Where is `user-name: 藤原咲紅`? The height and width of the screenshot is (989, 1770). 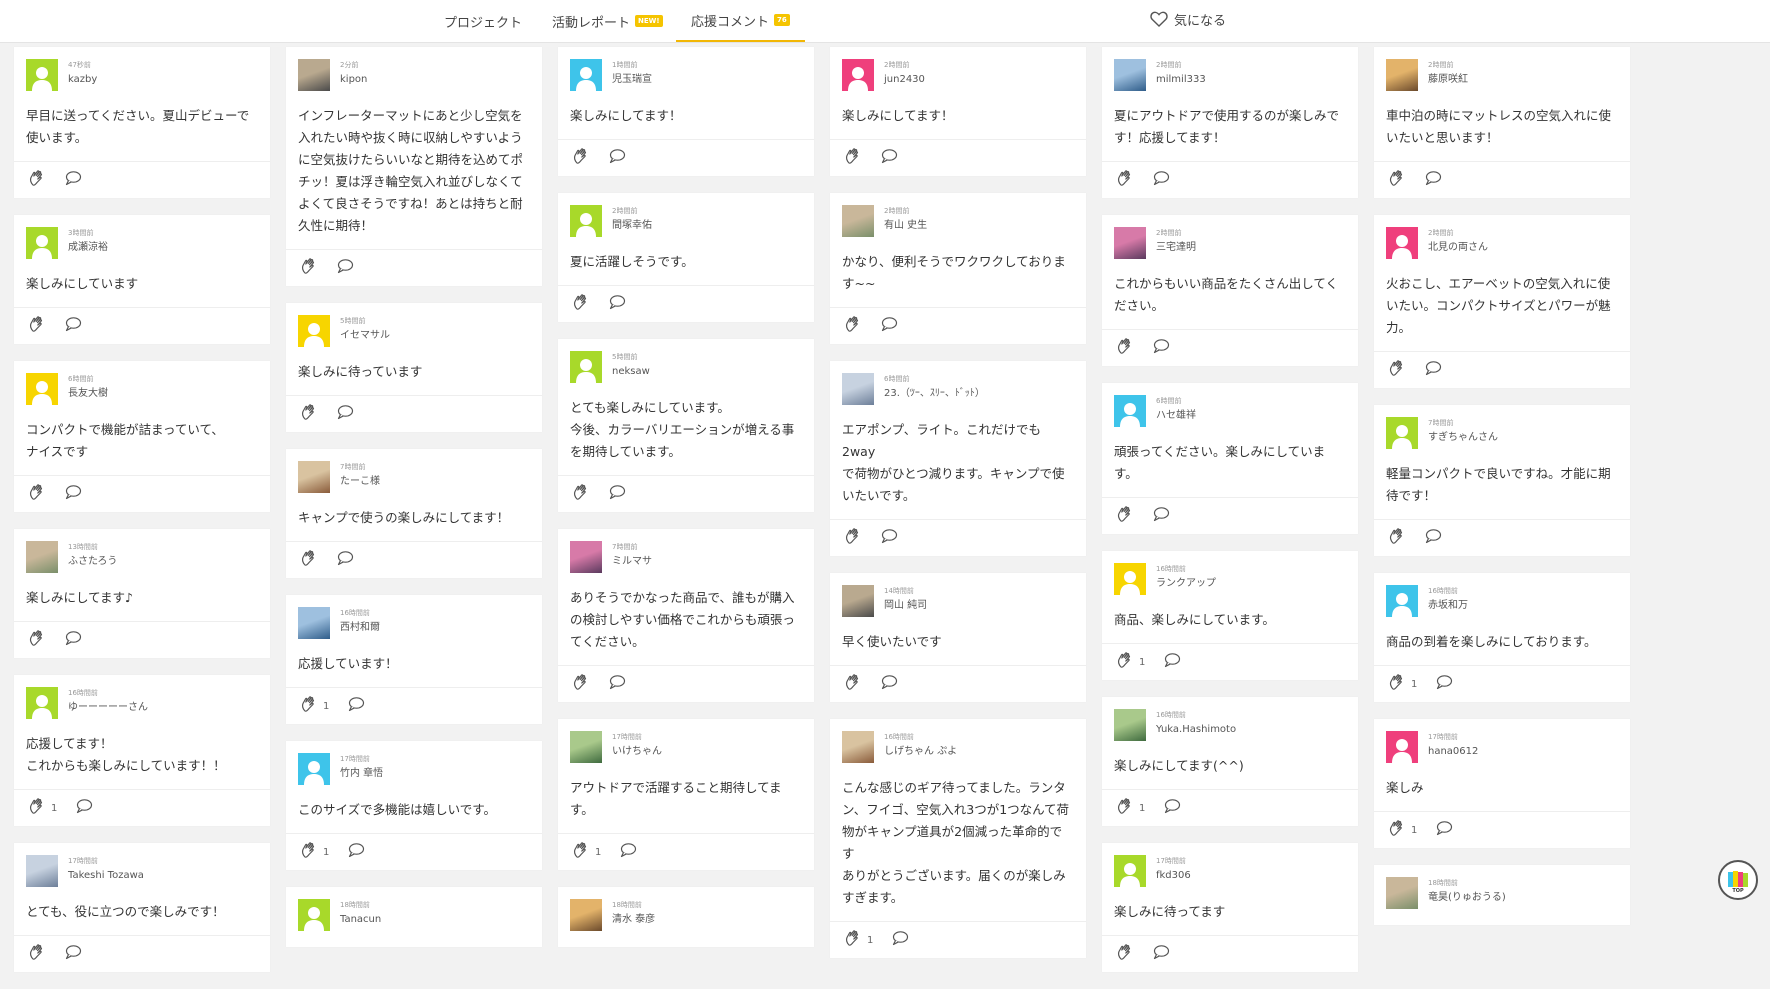
user-name: 藤原咲紅 is located at coordinates (1448, 80).